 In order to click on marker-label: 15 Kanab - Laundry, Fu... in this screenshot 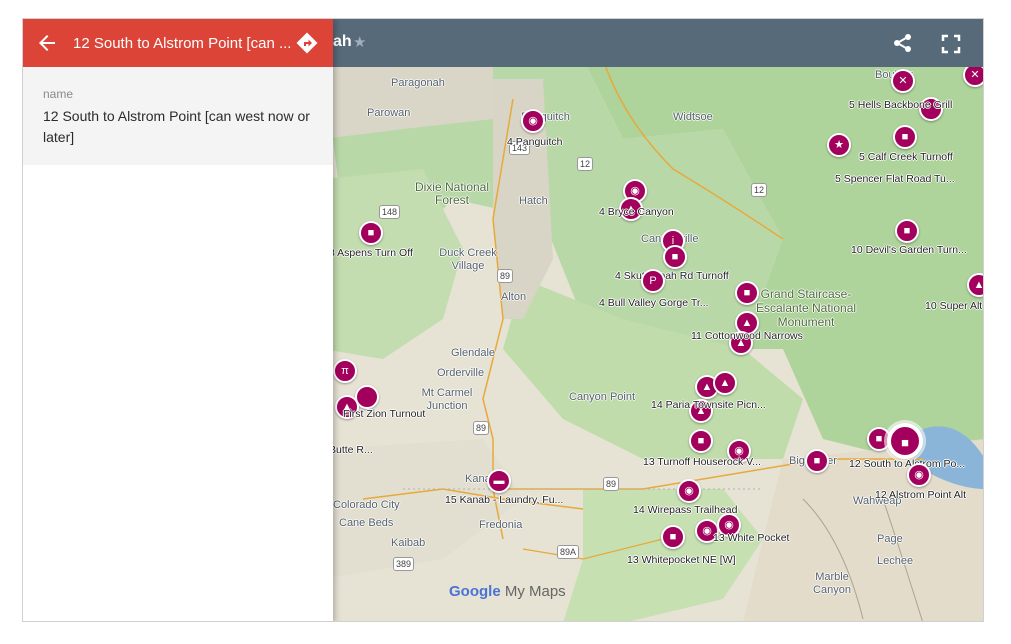, I will do `click(504, 500)`.